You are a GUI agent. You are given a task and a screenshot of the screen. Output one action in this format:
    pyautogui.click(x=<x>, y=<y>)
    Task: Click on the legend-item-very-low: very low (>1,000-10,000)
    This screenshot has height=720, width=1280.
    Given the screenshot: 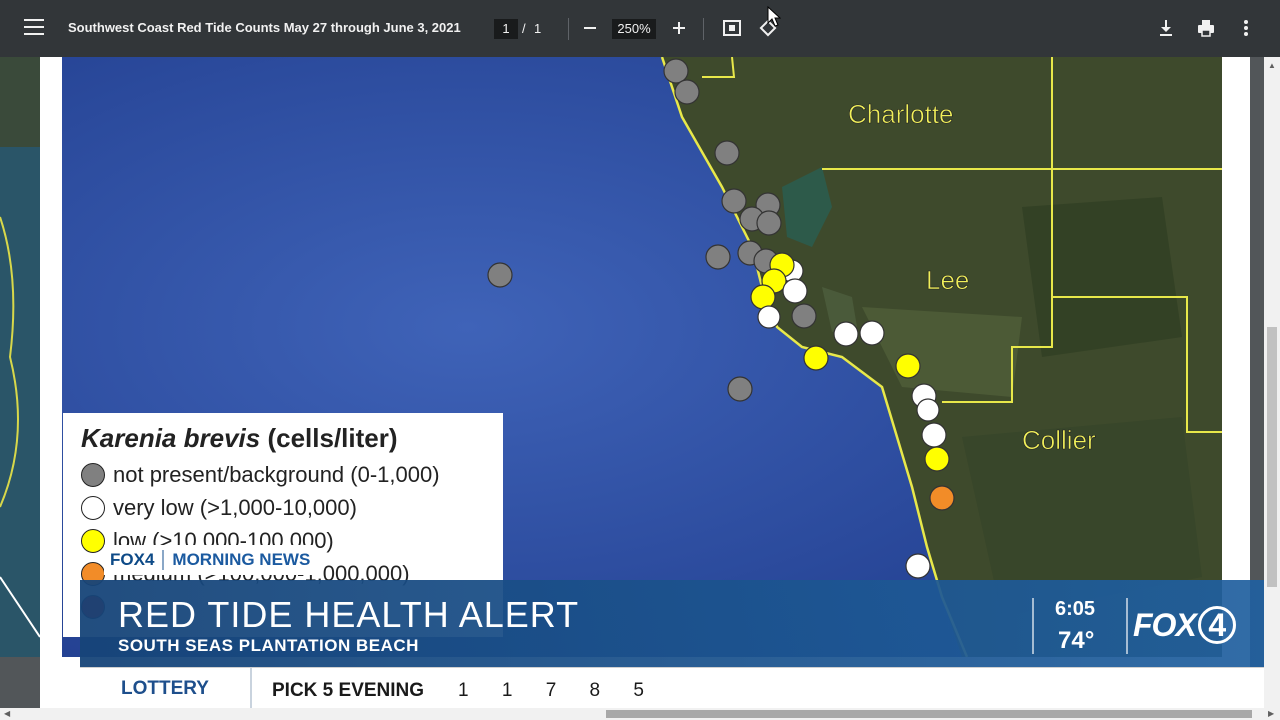 What is the action you would take?
    pyautogui.click(x=292, y=507)
    